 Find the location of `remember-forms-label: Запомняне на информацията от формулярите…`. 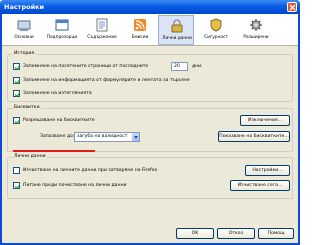

remember-forms-label: Запомняне на информацията от формулярите… is located at coordinates (106, 80).